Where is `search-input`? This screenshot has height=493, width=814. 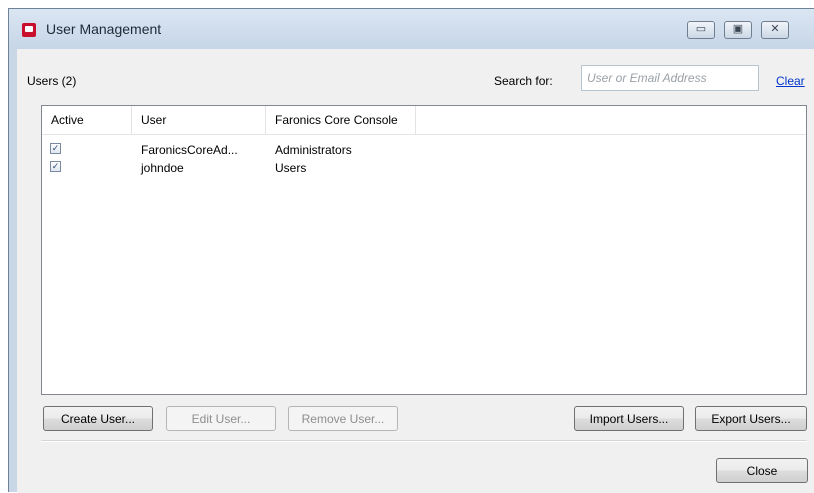 search-input is located at coordinates (670, 78).